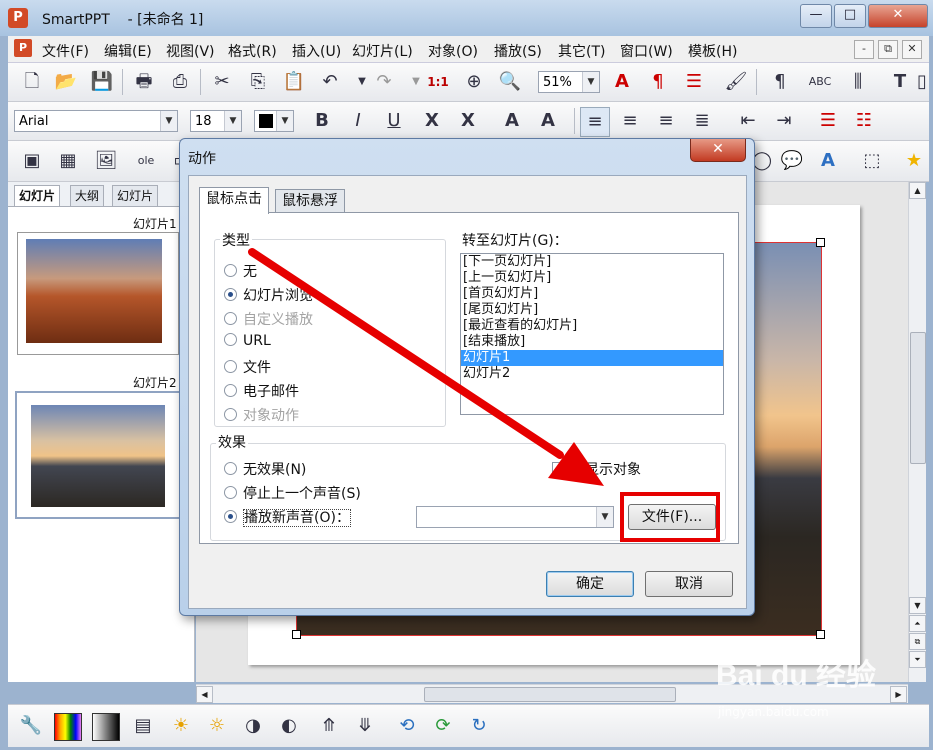 The image size is (933, 750). What do you see at coordinates (796, 675) in the screenshot?
I see `baidu-watermark: Bai du 经验` at bounding box center [796, 675].